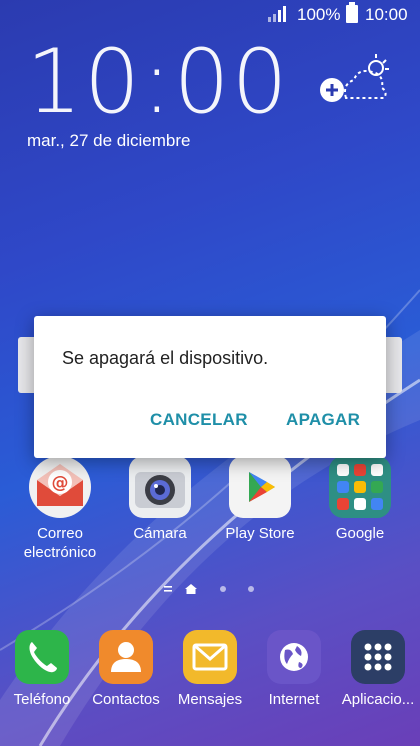 Image resolution: width=420 pixels, height=746 pixels. Describe the element at coordinates (354, 80) in the screenshot. I see `weather-add-icon` at that location.